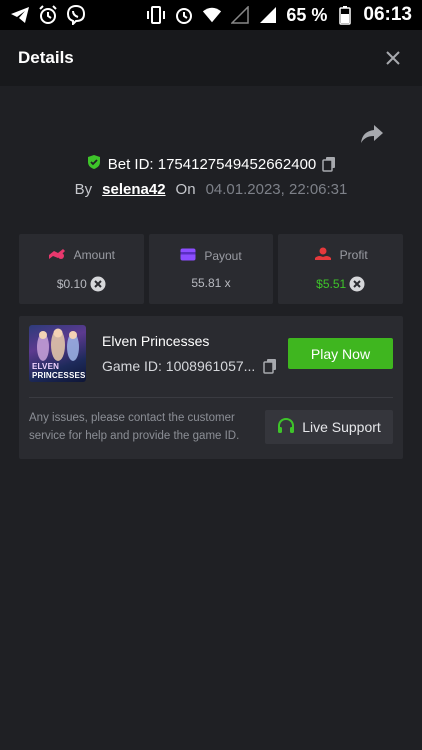  I want to click on stat-amount-head: Amount, so click(81, 255).